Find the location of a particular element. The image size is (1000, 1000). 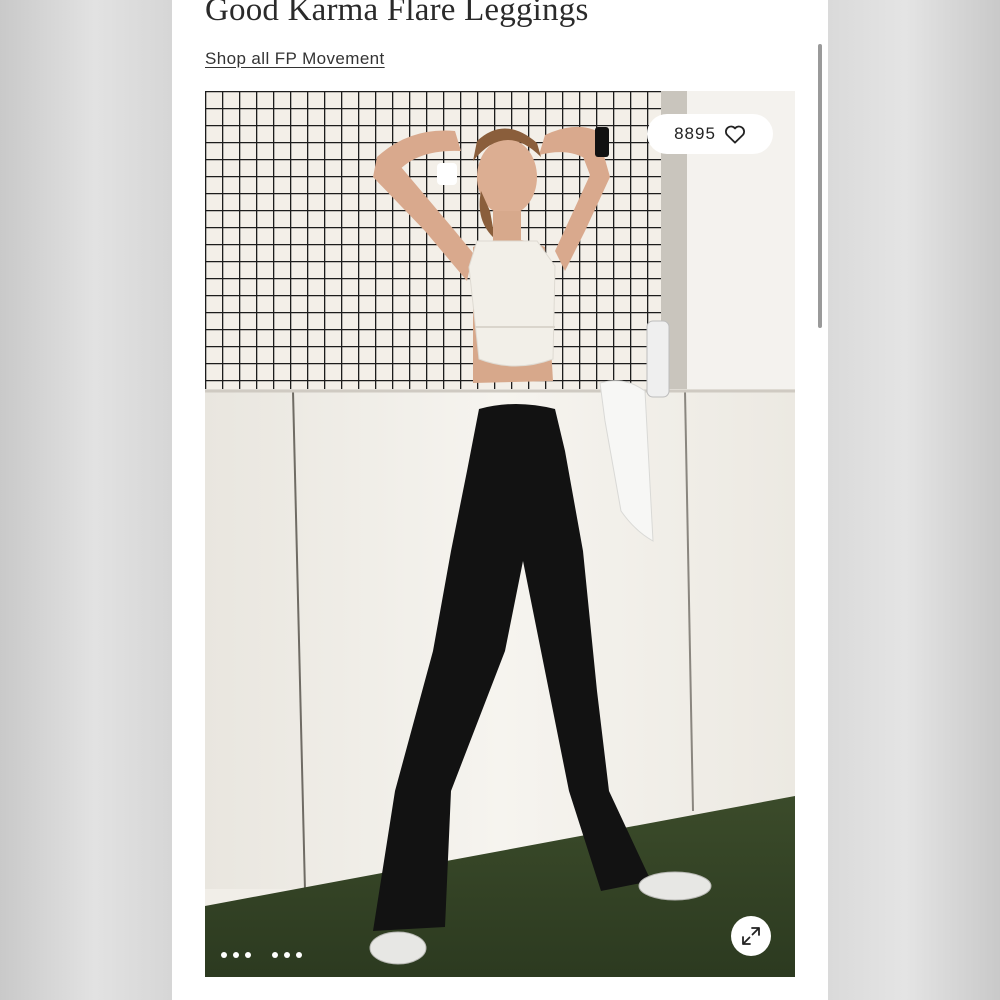

expand-button is located at coordinates (751, 936).